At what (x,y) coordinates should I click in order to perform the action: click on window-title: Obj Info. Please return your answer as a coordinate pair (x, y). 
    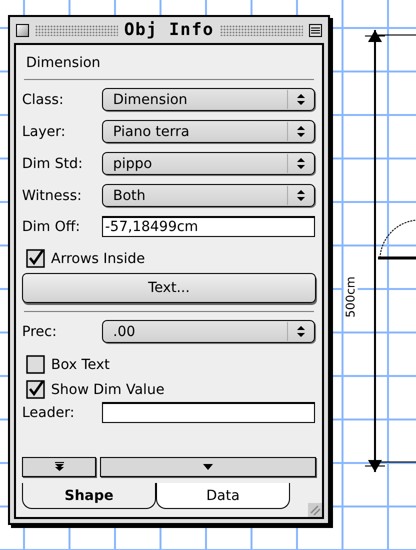
    Looking at the image, I should click on (169, 30).